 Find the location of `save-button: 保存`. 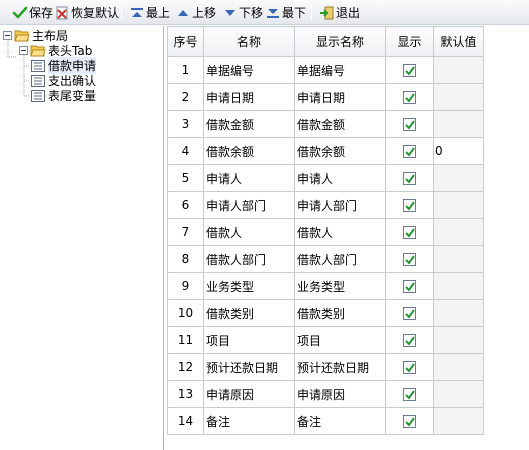

save-button: 保存 is located at coordinates (32, 12).